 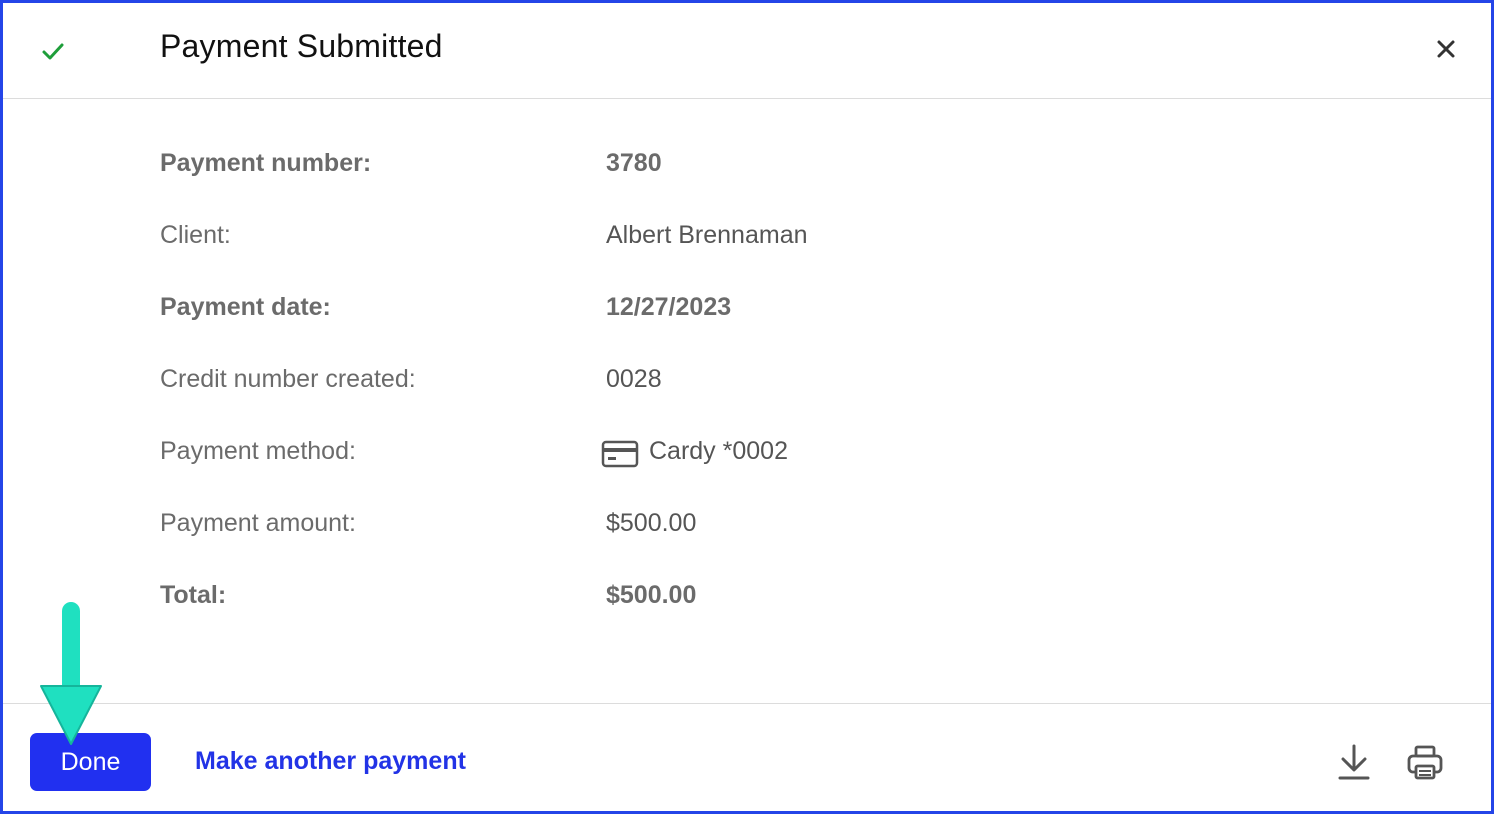 I want to click on detail-label: Payment number:, so click(x=266, y=163).